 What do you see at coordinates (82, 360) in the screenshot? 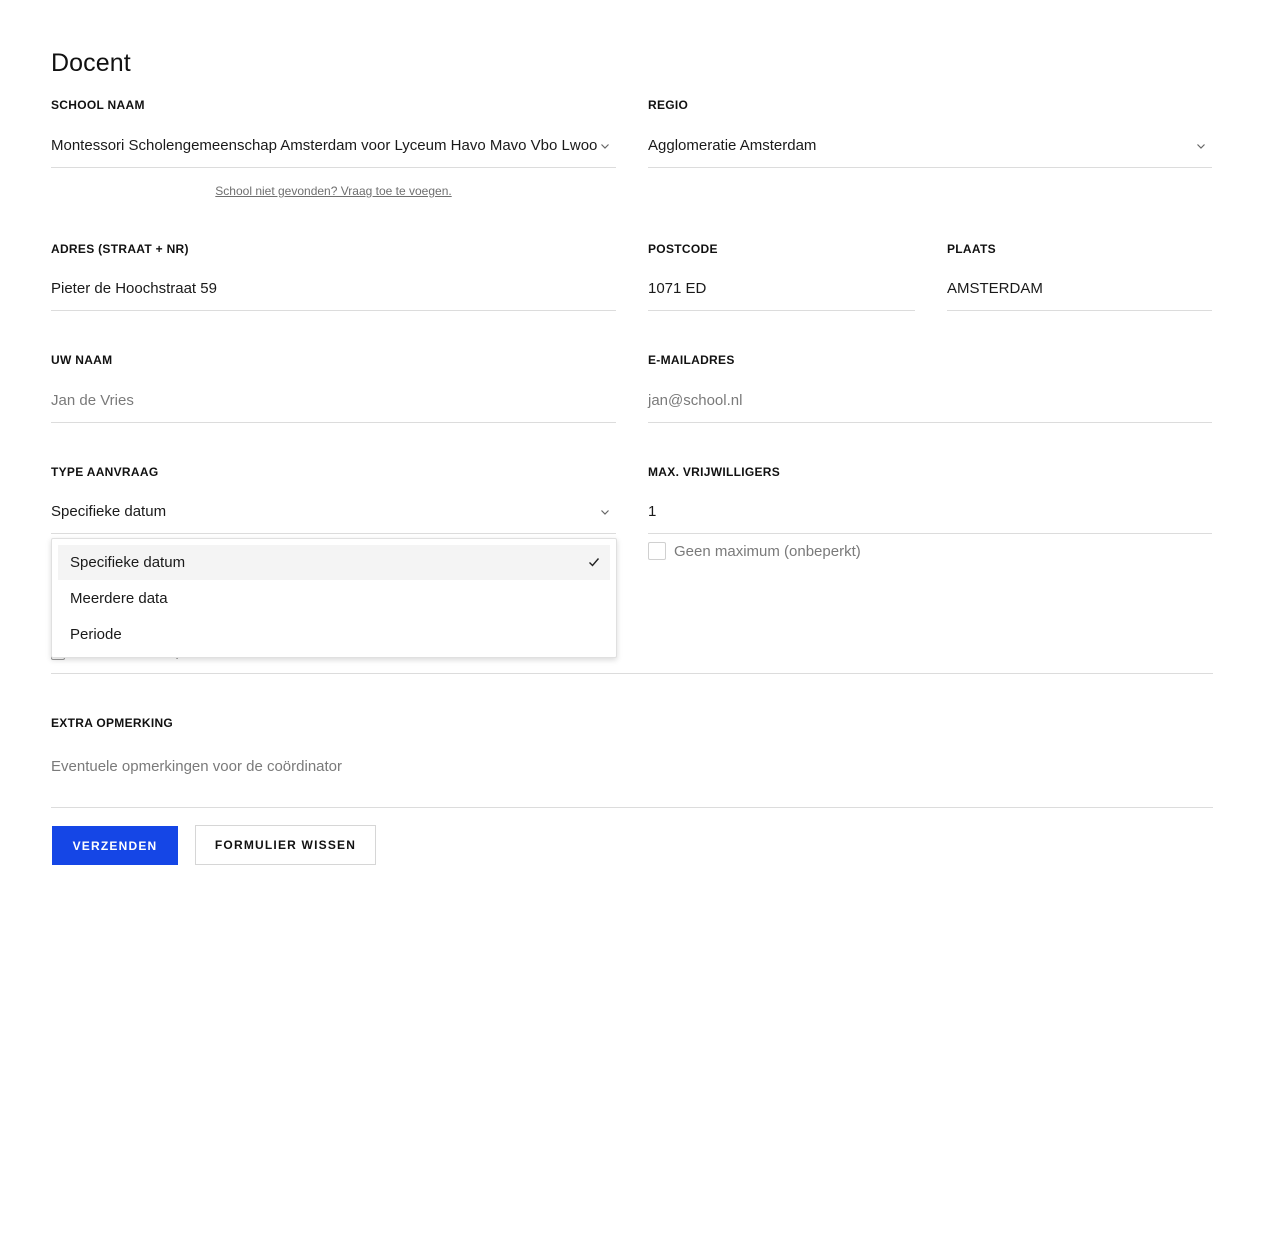
I see `name-label: UW NAAM` at bounding box center [82, 360].